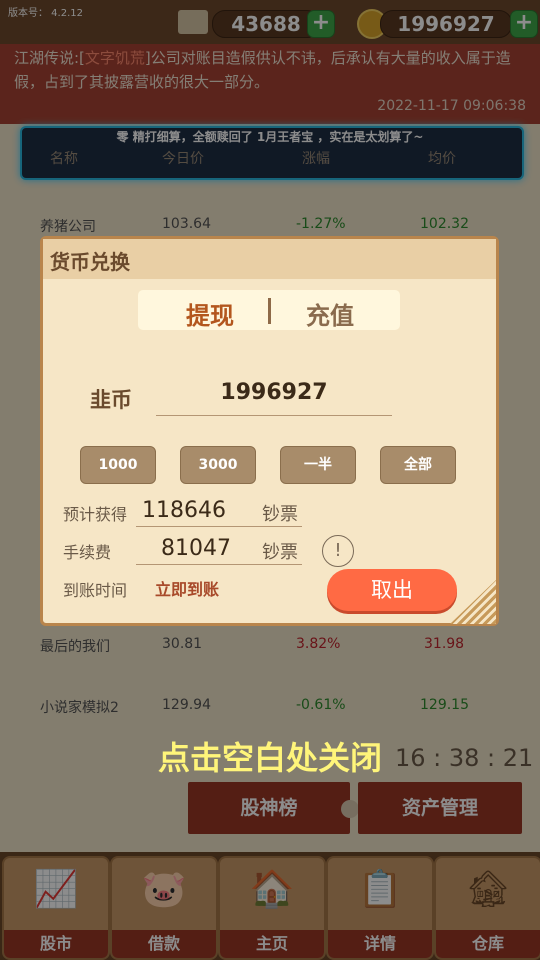 This screenshot has height=960, width=540. What do you see at coordinates (392, 590) in the screenshot?
I see `withdraw-button: 取出` at bounding box center [392, 590].